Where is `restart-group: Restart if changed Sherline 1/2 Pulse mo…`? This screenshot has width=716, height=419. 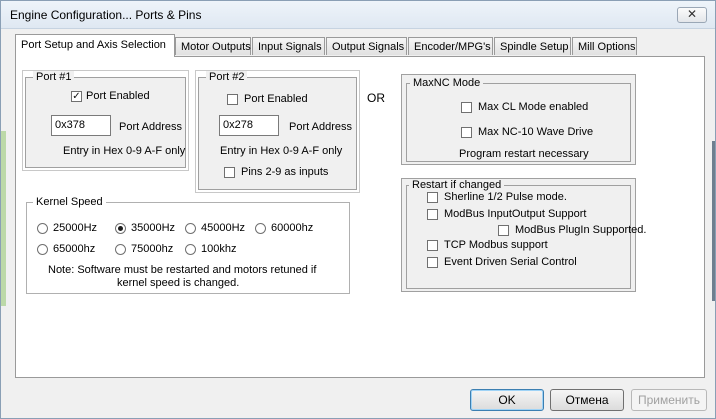
restart-group: Restart if changed Sherline 1/2 Pulse mo… is located at coordinates (523, 235).